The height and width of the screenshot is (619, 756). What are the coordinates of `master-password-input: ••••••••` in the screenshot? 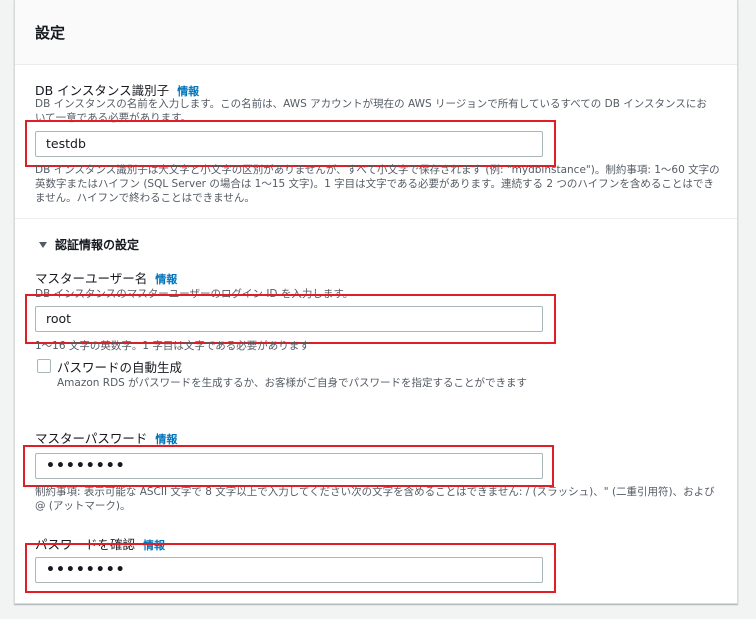 It's located at (289, 466).